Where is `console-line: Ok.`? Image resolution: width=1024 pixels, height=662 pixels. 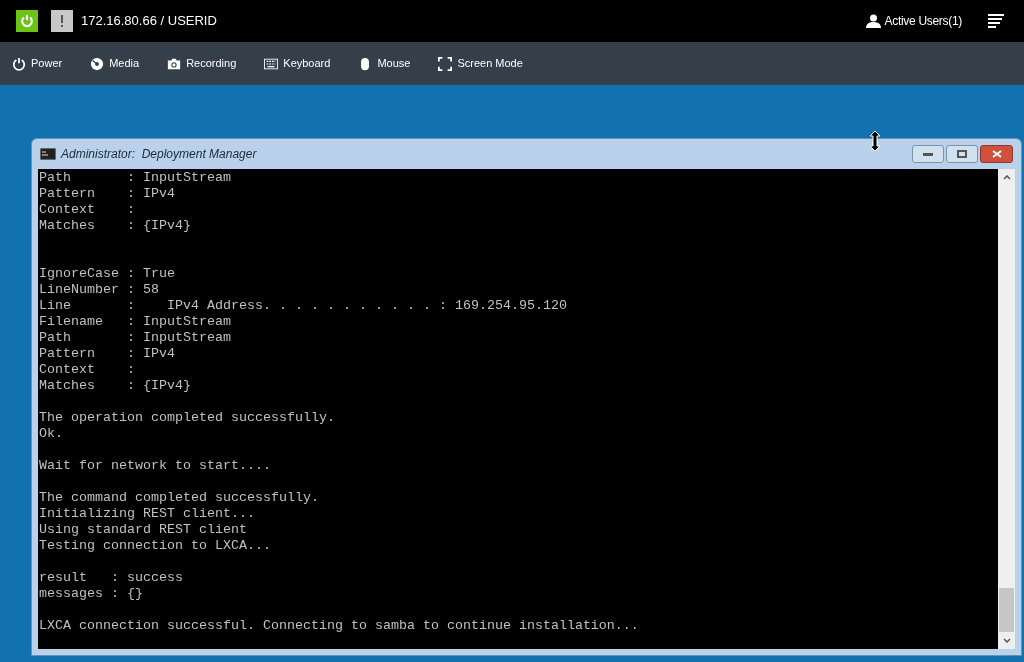
console-line: Ok. is located at coordinates (51, 434).